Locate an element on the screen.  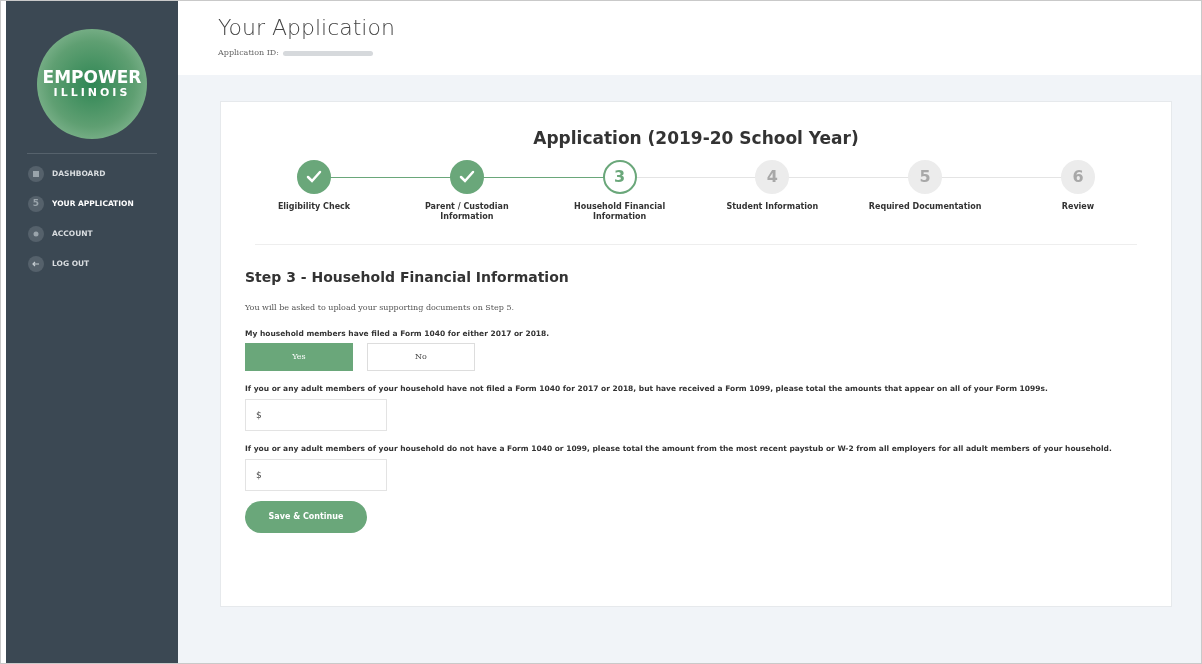
step-label: Student Information is located at coordinates (772, 206).